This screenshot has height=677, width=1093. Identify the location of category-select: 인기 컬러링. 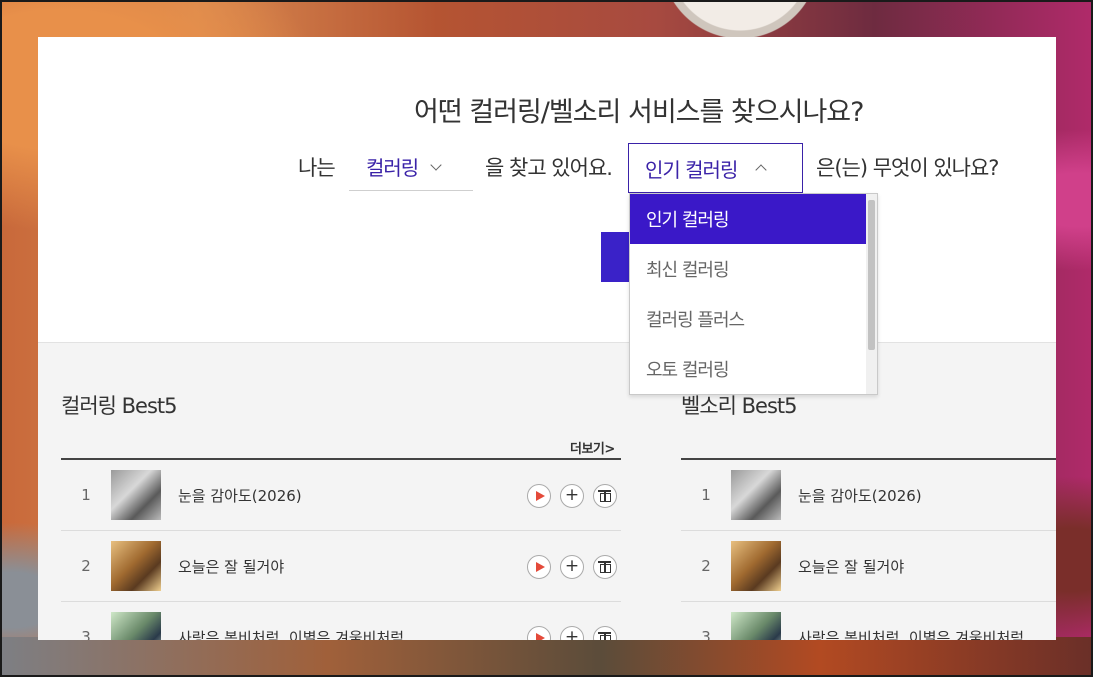
(715, 168).